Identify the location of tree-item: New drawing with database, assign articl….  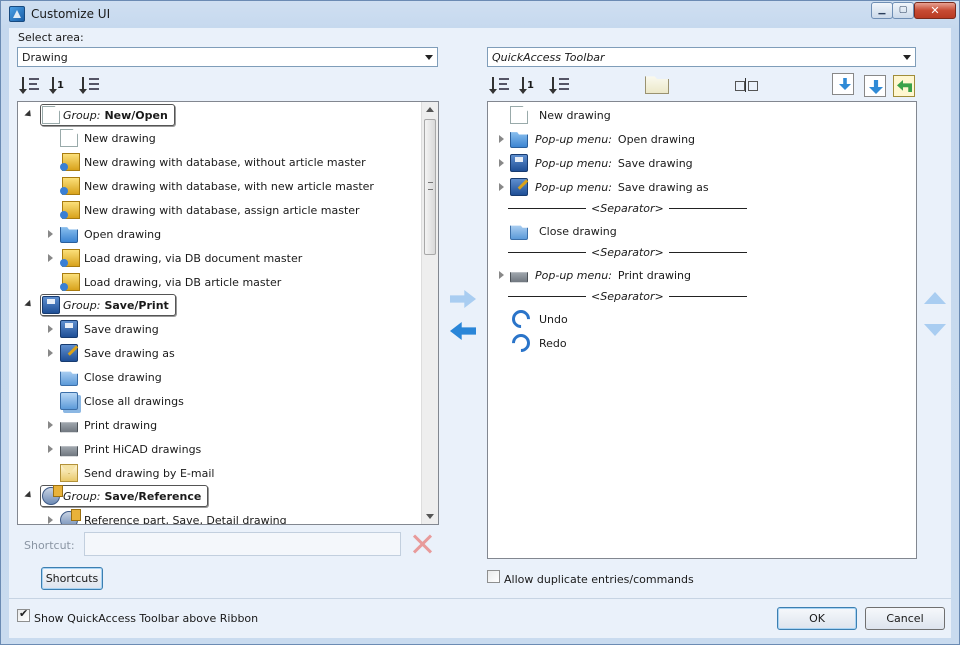
(209, 210).